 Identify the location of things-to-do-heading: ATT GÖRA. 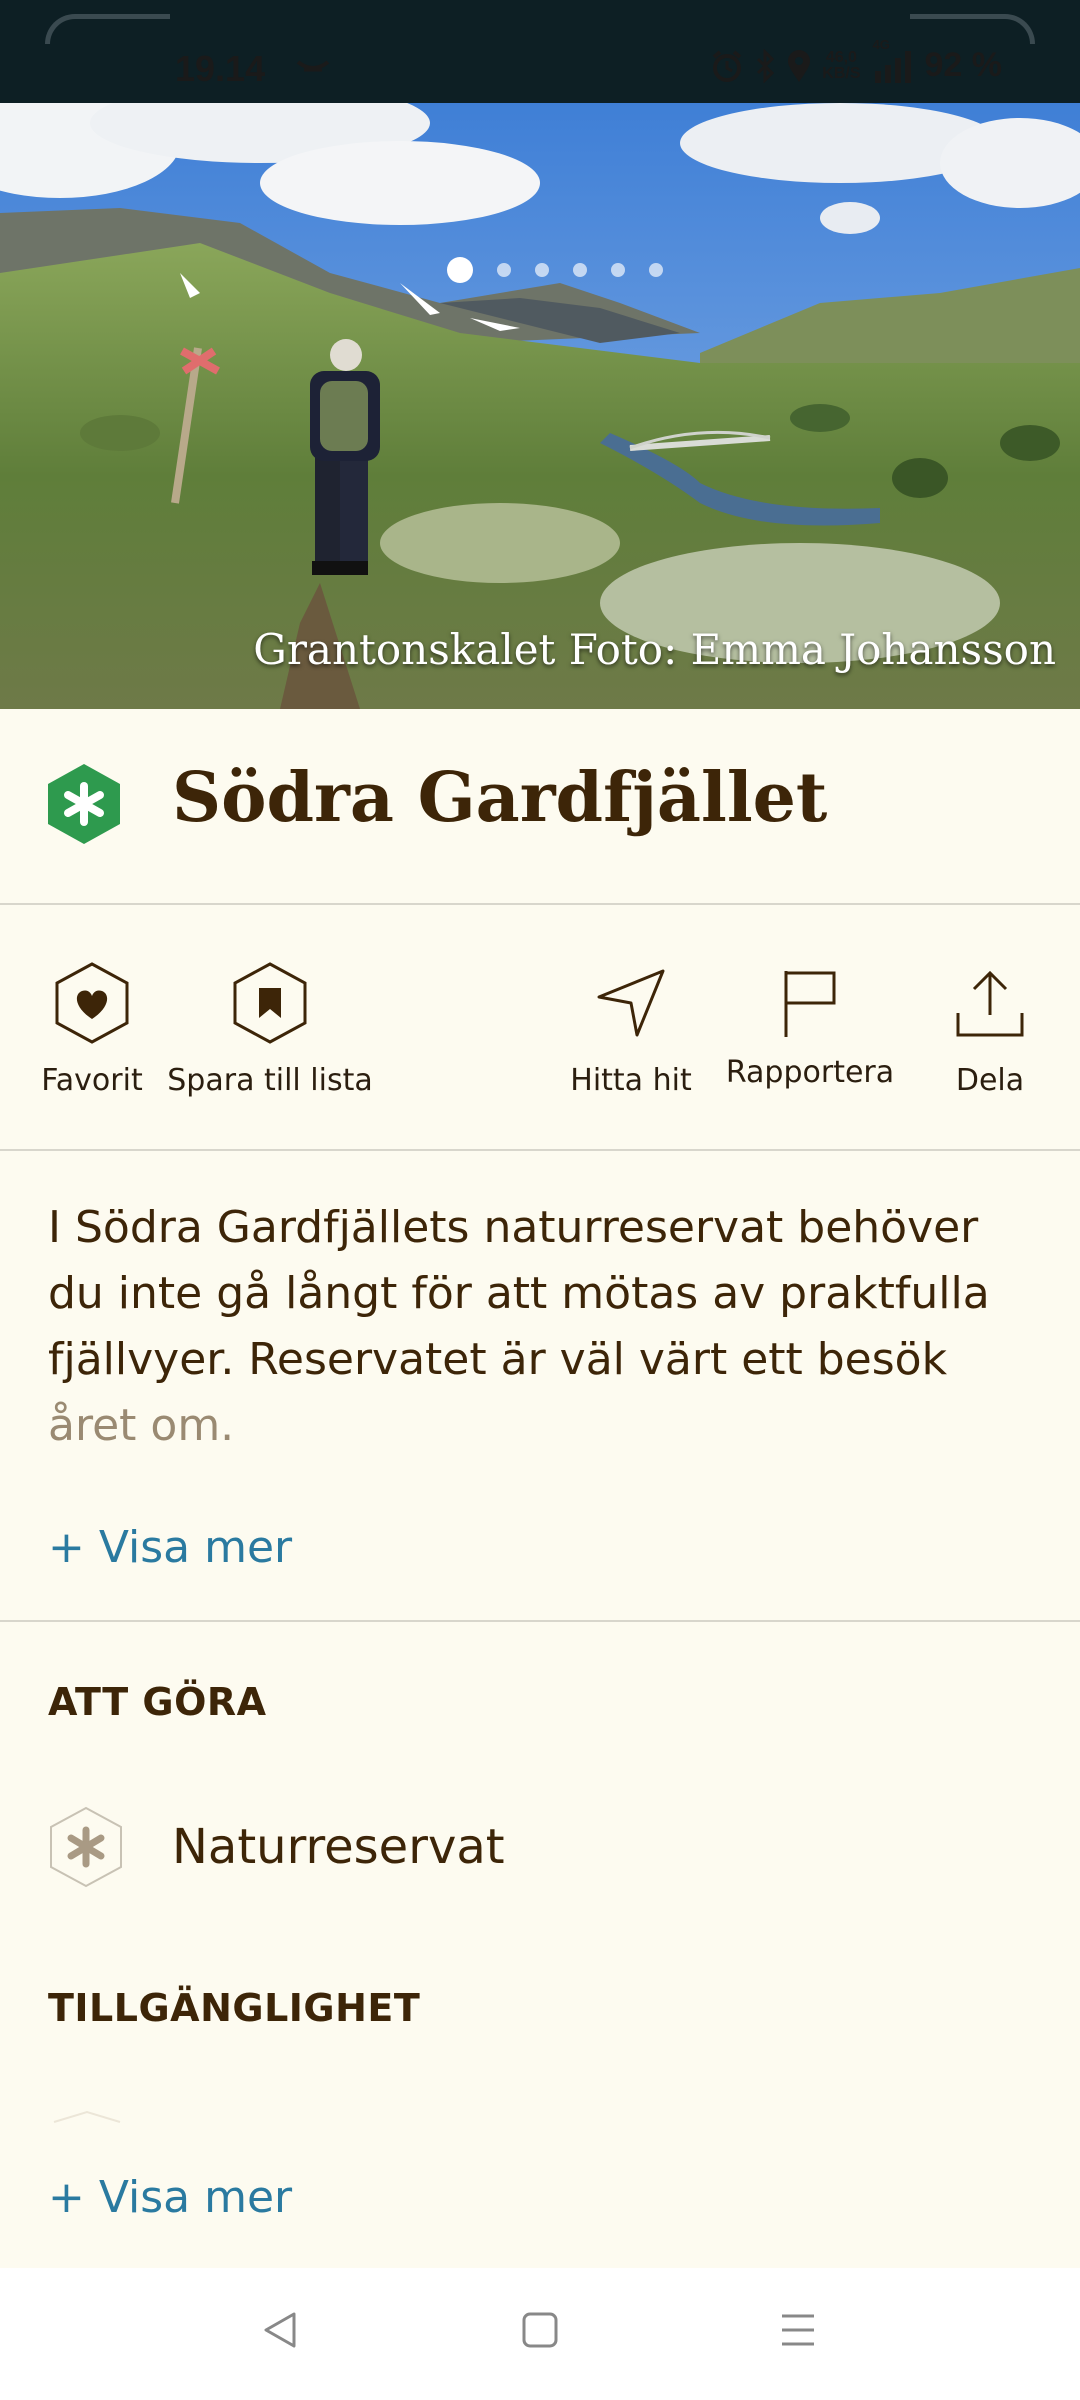
(157, 1702).